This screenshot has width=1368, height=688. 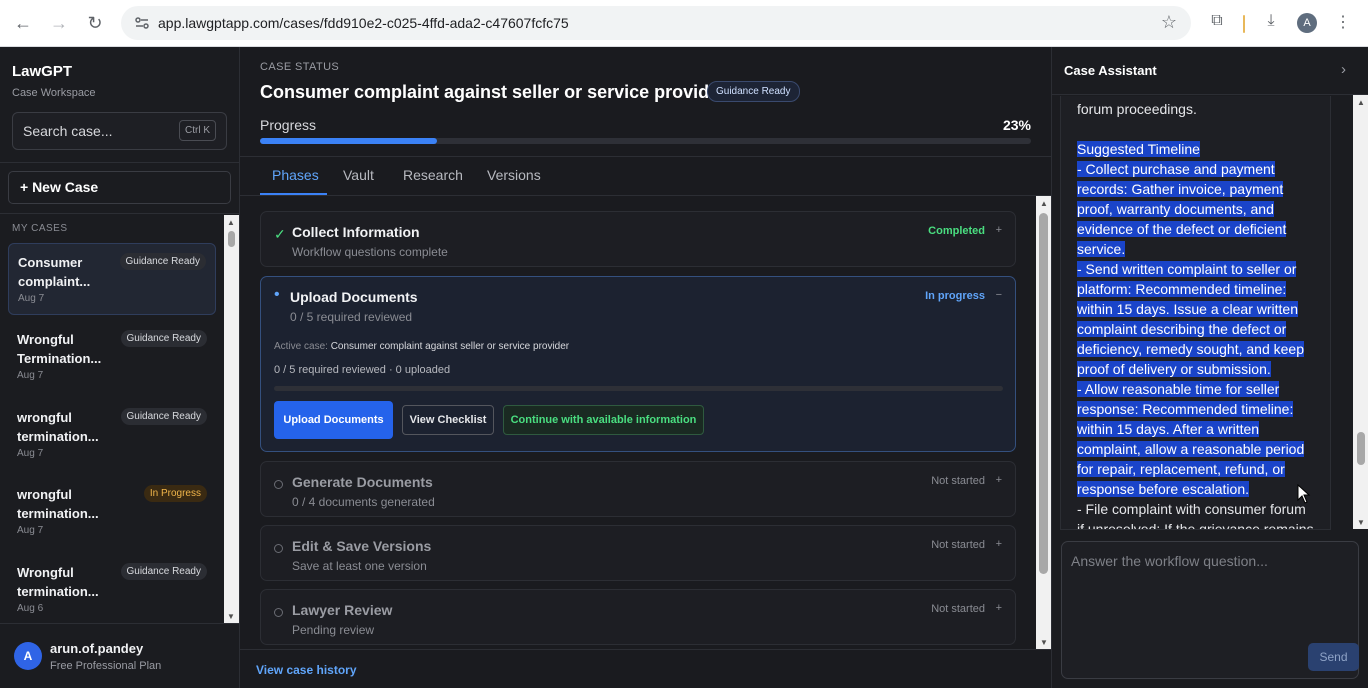 What do you see at coordinates (433, 175) in the screenshot?
I see `tab-research: Research` at bounding box center [433, 175].